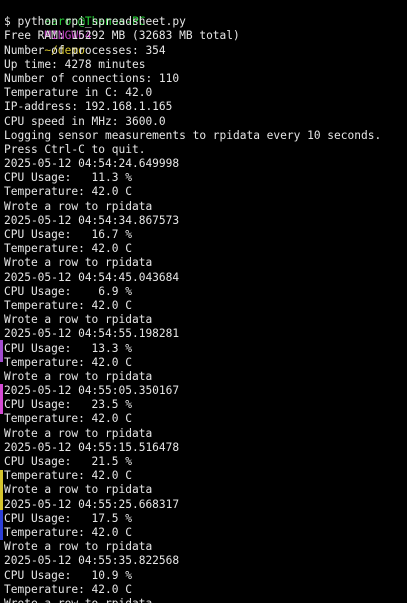  What do you see at coordinates (92, 277) in the screenshot?
I see `output-line: 2025-05-12 04:54:45.043684` at bounding box center [92, 277].